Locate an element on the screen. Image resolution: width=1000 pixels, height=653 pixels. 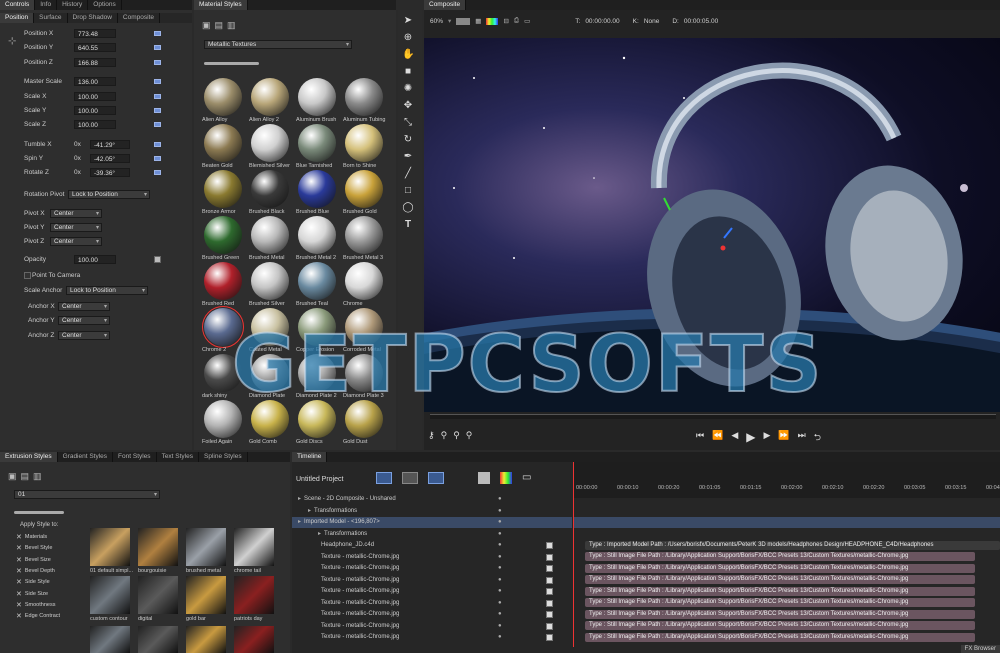
zoom-icon: ⊕ is located at coordinates (408, 38).